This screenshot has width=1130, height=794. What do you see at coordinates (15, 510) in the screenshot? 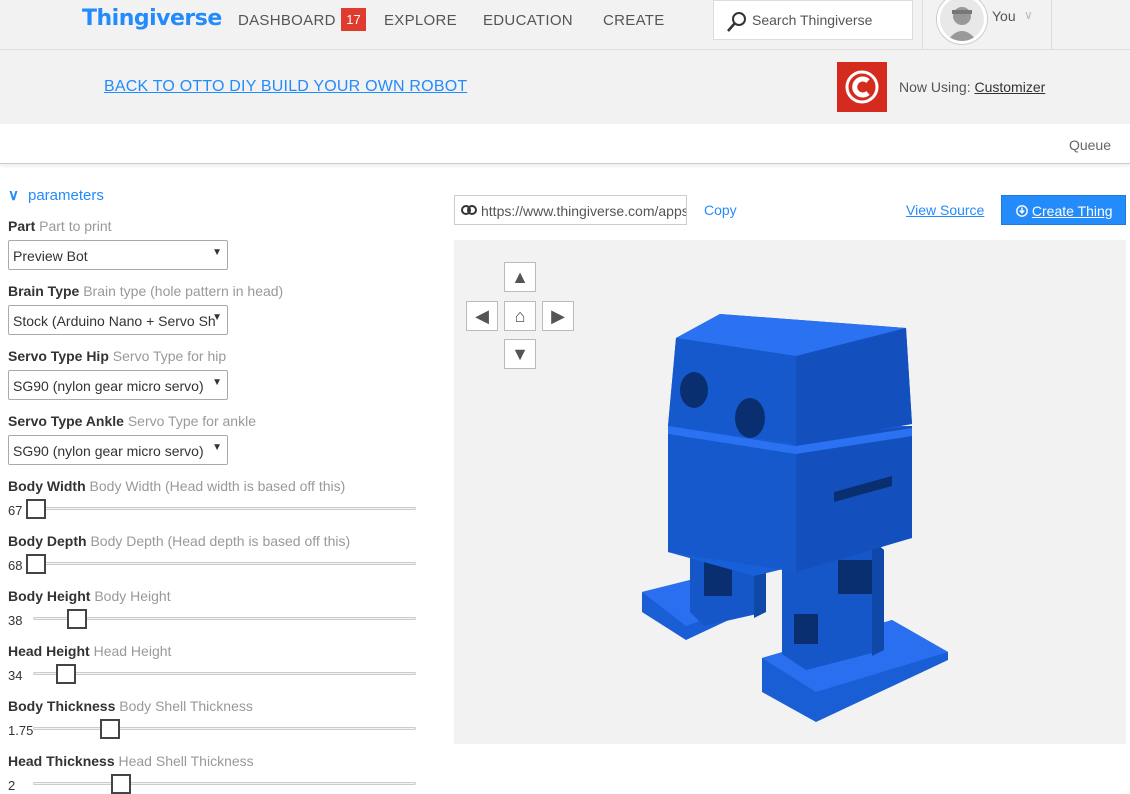
I see `slider-value: 67` at bounding box center [15, 510].